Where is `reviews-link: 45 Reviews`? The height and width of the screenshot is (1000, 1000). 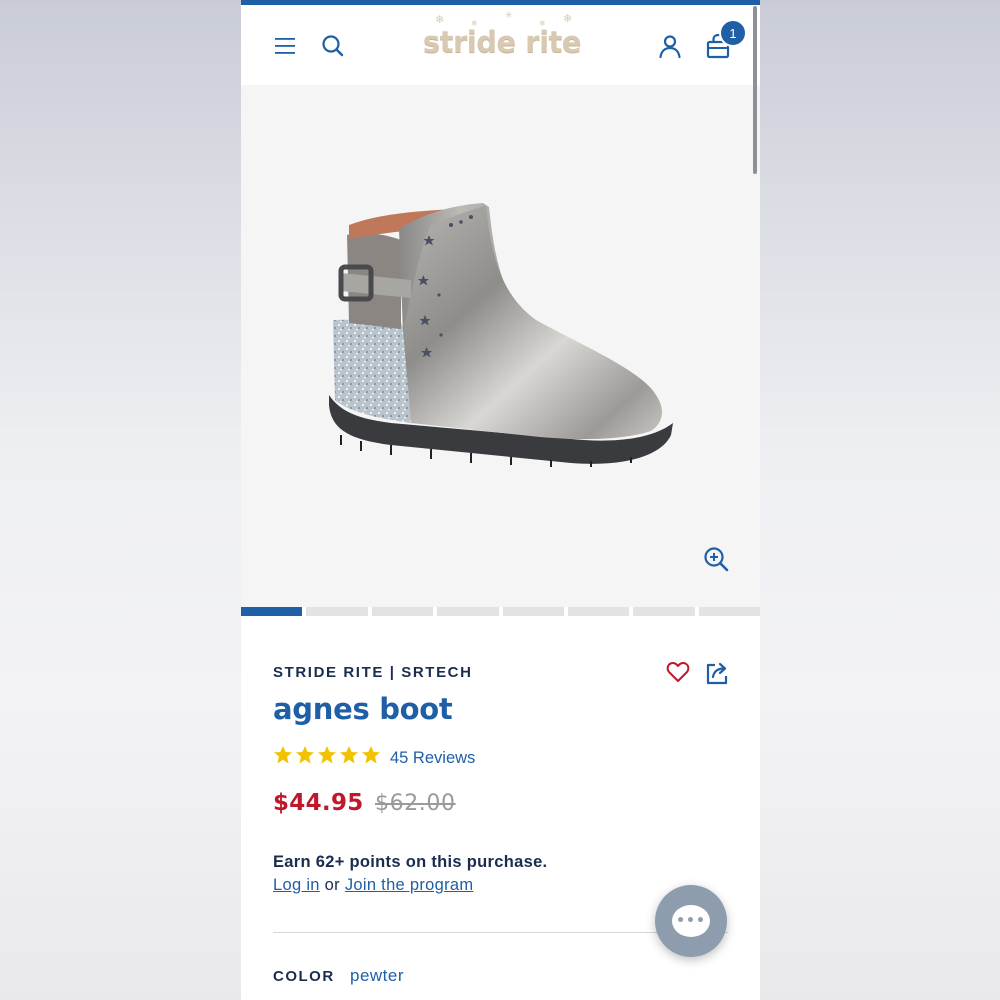 reviews-link: 45 Reviews is located at coordinates (432, 758).